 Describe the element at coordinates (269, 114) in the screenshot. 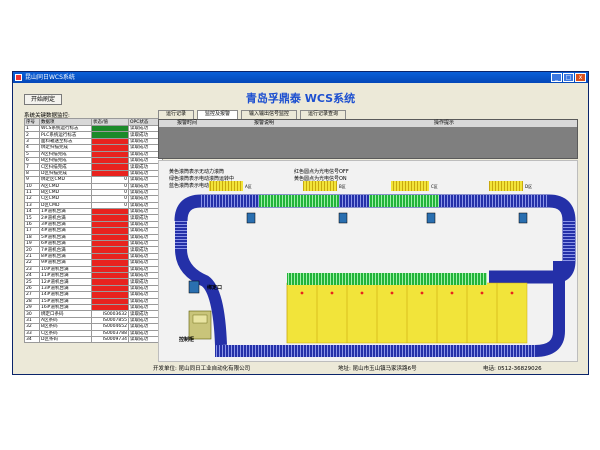

I see `tab-2: 输入输出信号监控` at that location.